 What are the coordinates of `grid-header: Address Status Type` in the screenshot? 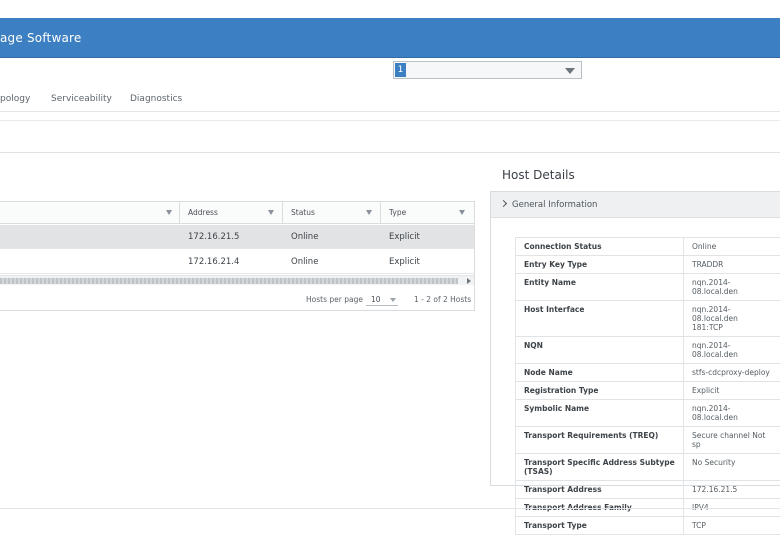 It's located at (237, 213).